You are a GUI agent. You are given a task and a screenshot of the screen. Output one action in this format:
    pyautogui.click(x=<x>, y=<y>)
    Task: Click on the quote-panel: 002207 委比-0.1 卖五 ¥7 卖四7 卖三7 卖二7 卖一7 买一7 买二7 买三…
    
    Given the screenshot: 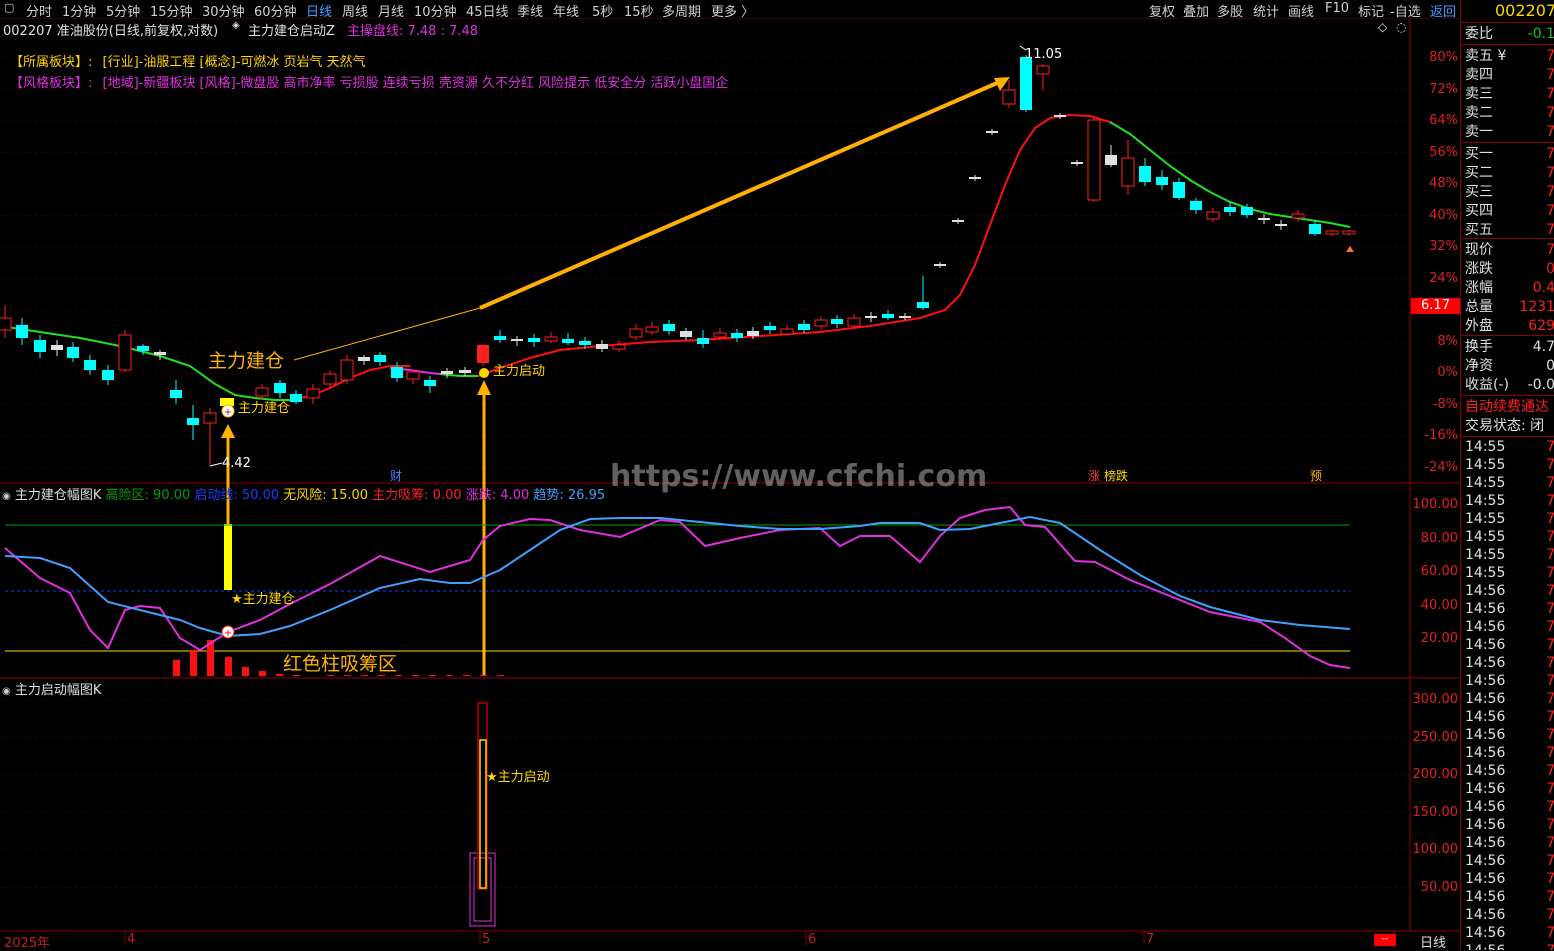 What is the action you would take?
    pyautogui.click(x=1507, y=475)
    